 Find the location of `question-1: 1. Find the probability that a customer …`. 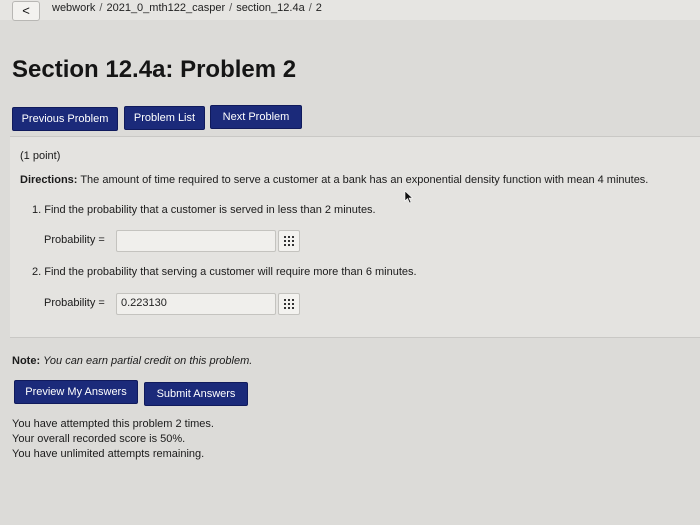

question-1: 1. Find the probability that a customer … is located at coordinates (204, 210).